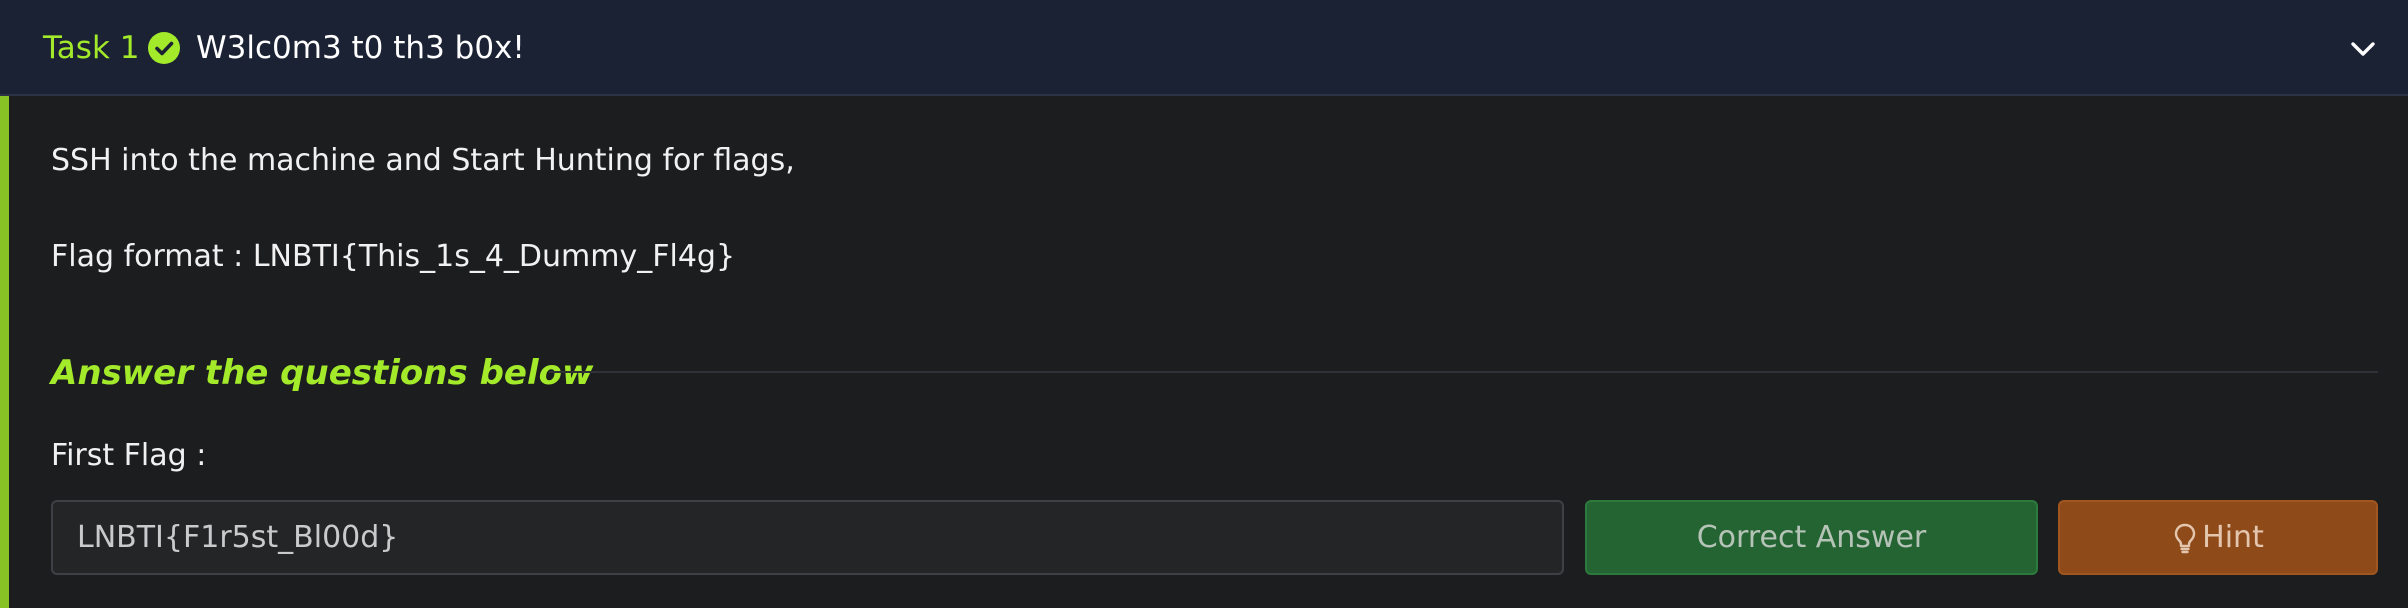 This screenshot has height=608, width=2408. Describe the element at coordinates (91, 48) in the screenshot. I see `task-number-label: Task 1` at that location.